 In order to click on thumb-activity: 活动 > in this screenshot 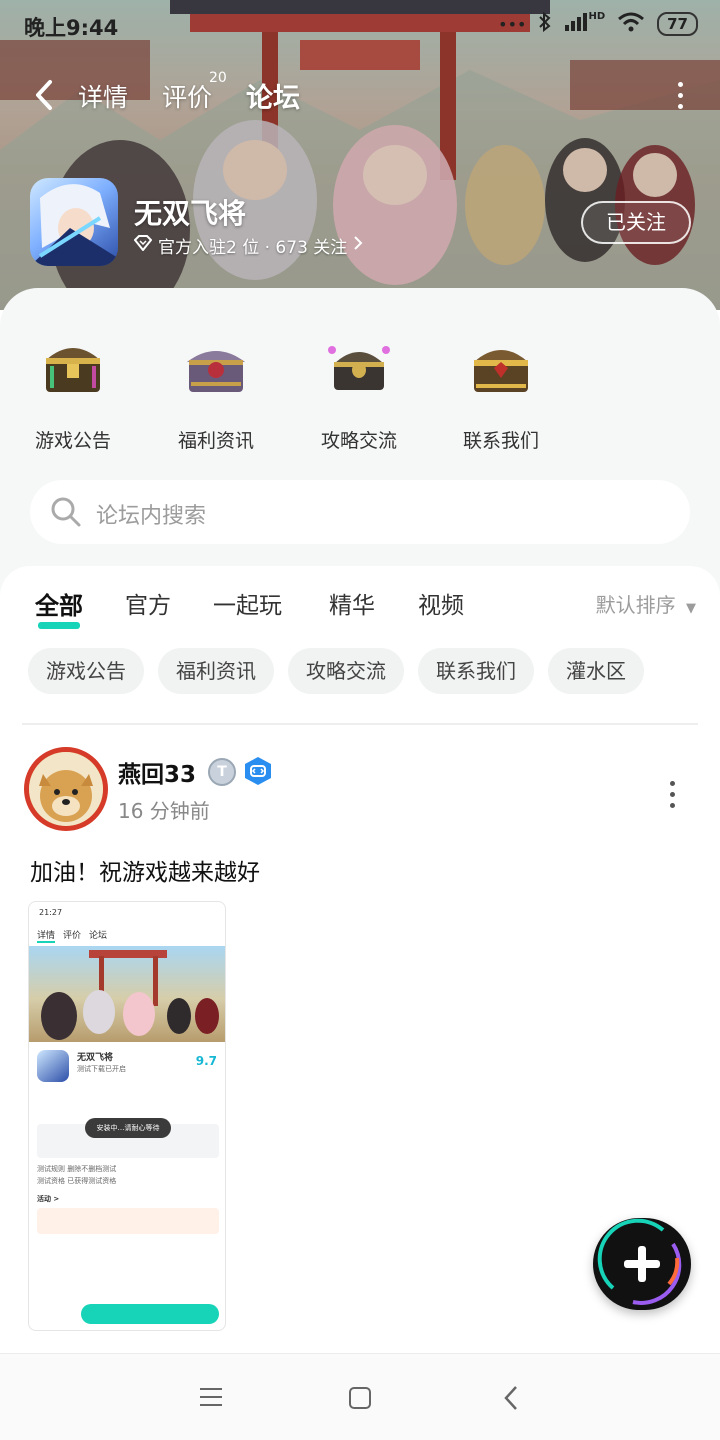, I will do `click(48, 1199)`.